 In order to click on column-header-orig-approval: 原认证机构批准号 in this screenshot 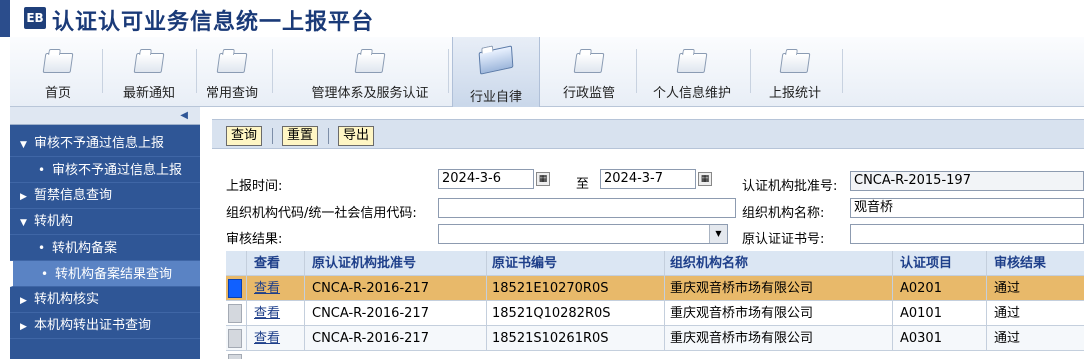, I will do `click(364, 263)`.